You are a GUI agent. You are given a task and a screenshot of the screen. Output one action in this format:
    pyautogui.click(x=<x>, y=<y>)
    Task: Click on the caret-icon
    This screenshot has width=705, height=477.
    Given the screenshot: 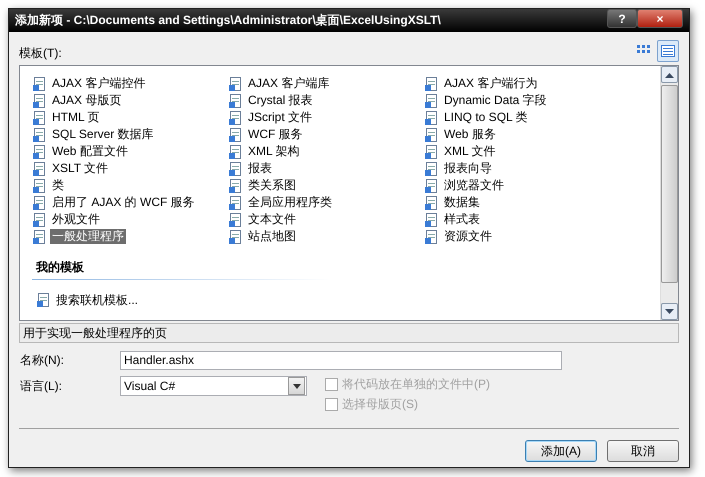 What is the action you would take?
    pyautogui.click(x=296, y=386)
    